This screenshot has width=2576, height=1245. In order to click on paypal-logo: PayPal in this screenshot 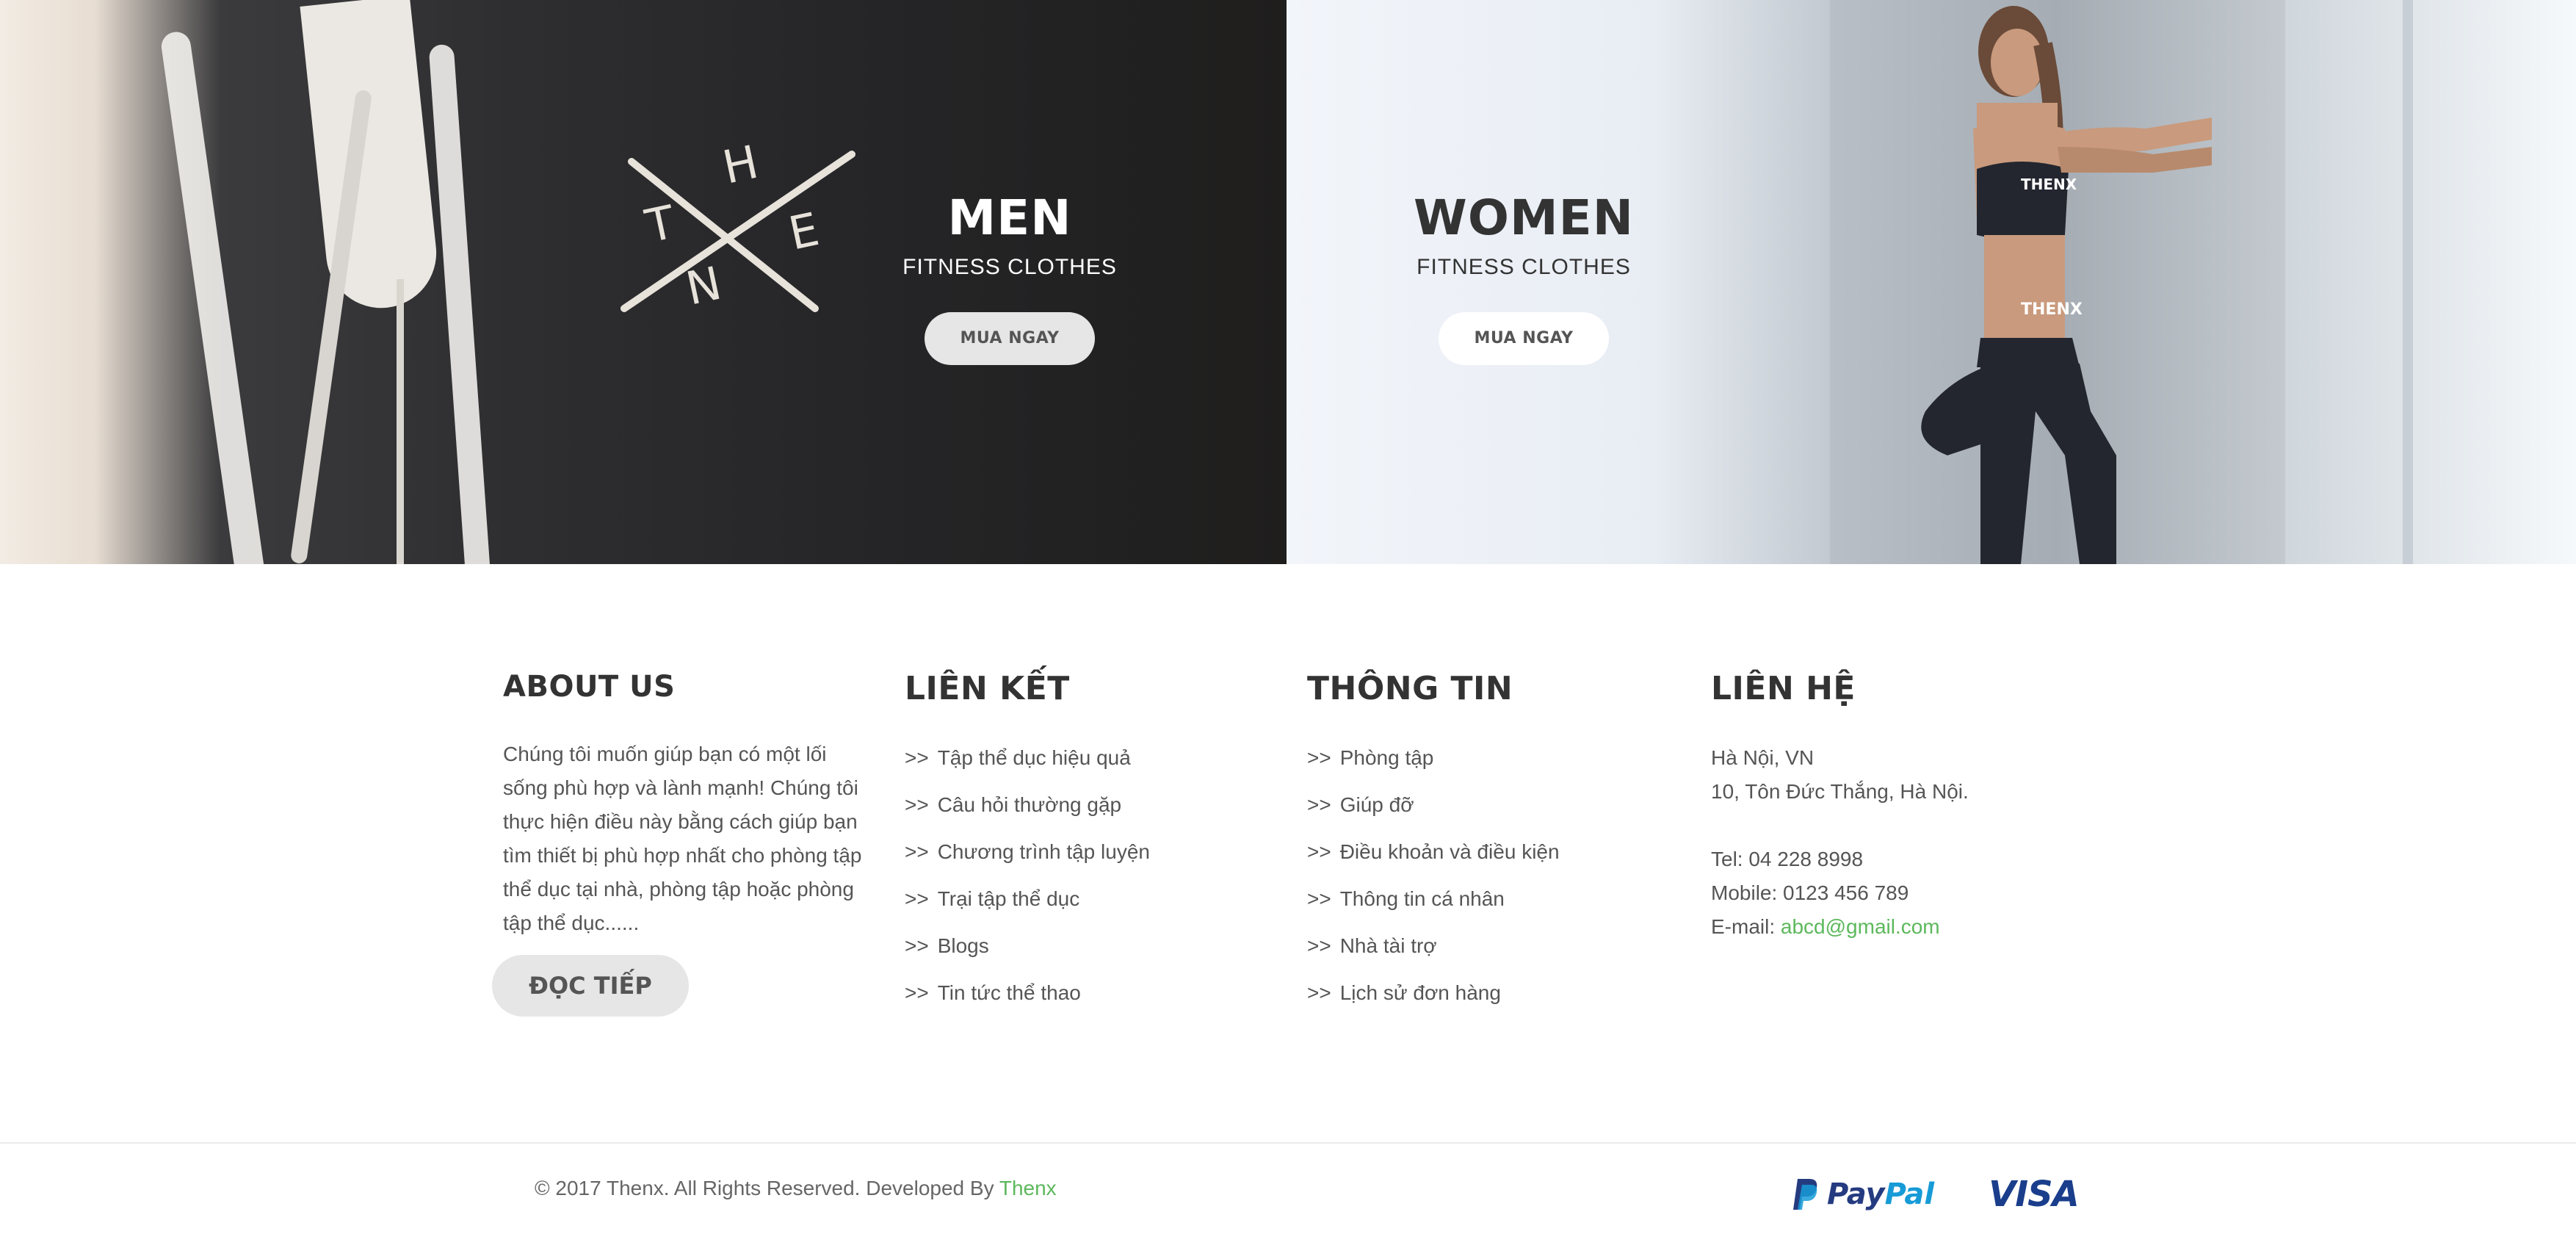, I will do `click(1863, 1194)`.